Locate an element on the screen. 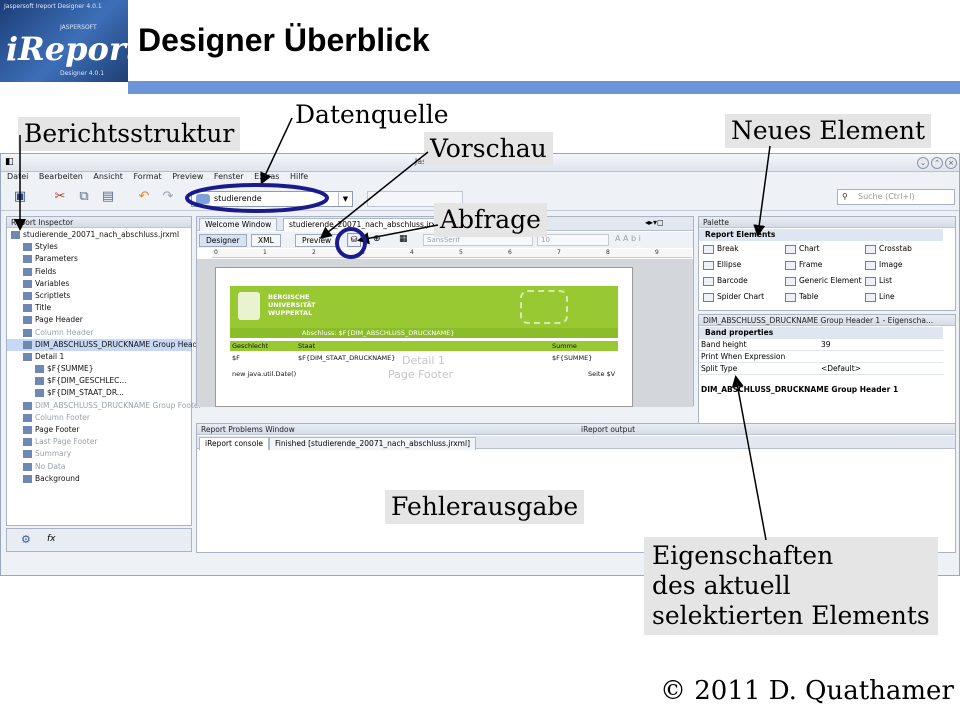 The image size is (960, 720). arrow-neues-element is located at coordinates (762, 191).